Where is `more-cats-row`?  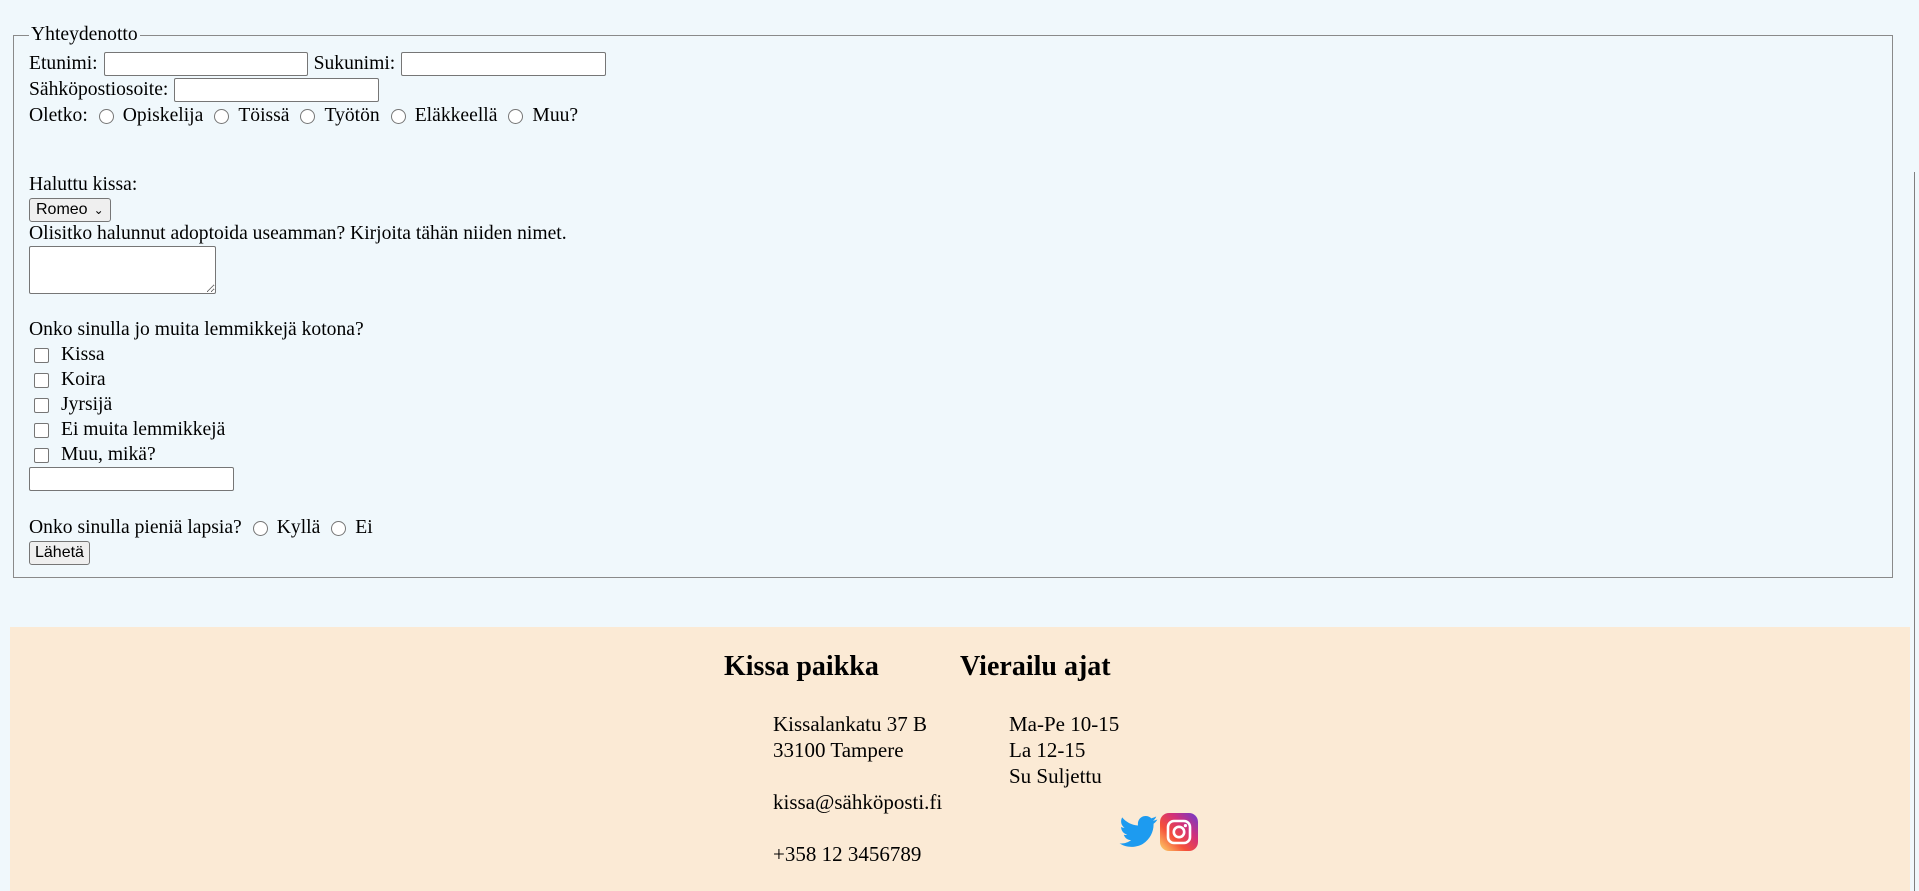 more-cats-row is located at coordinates (122, 270).